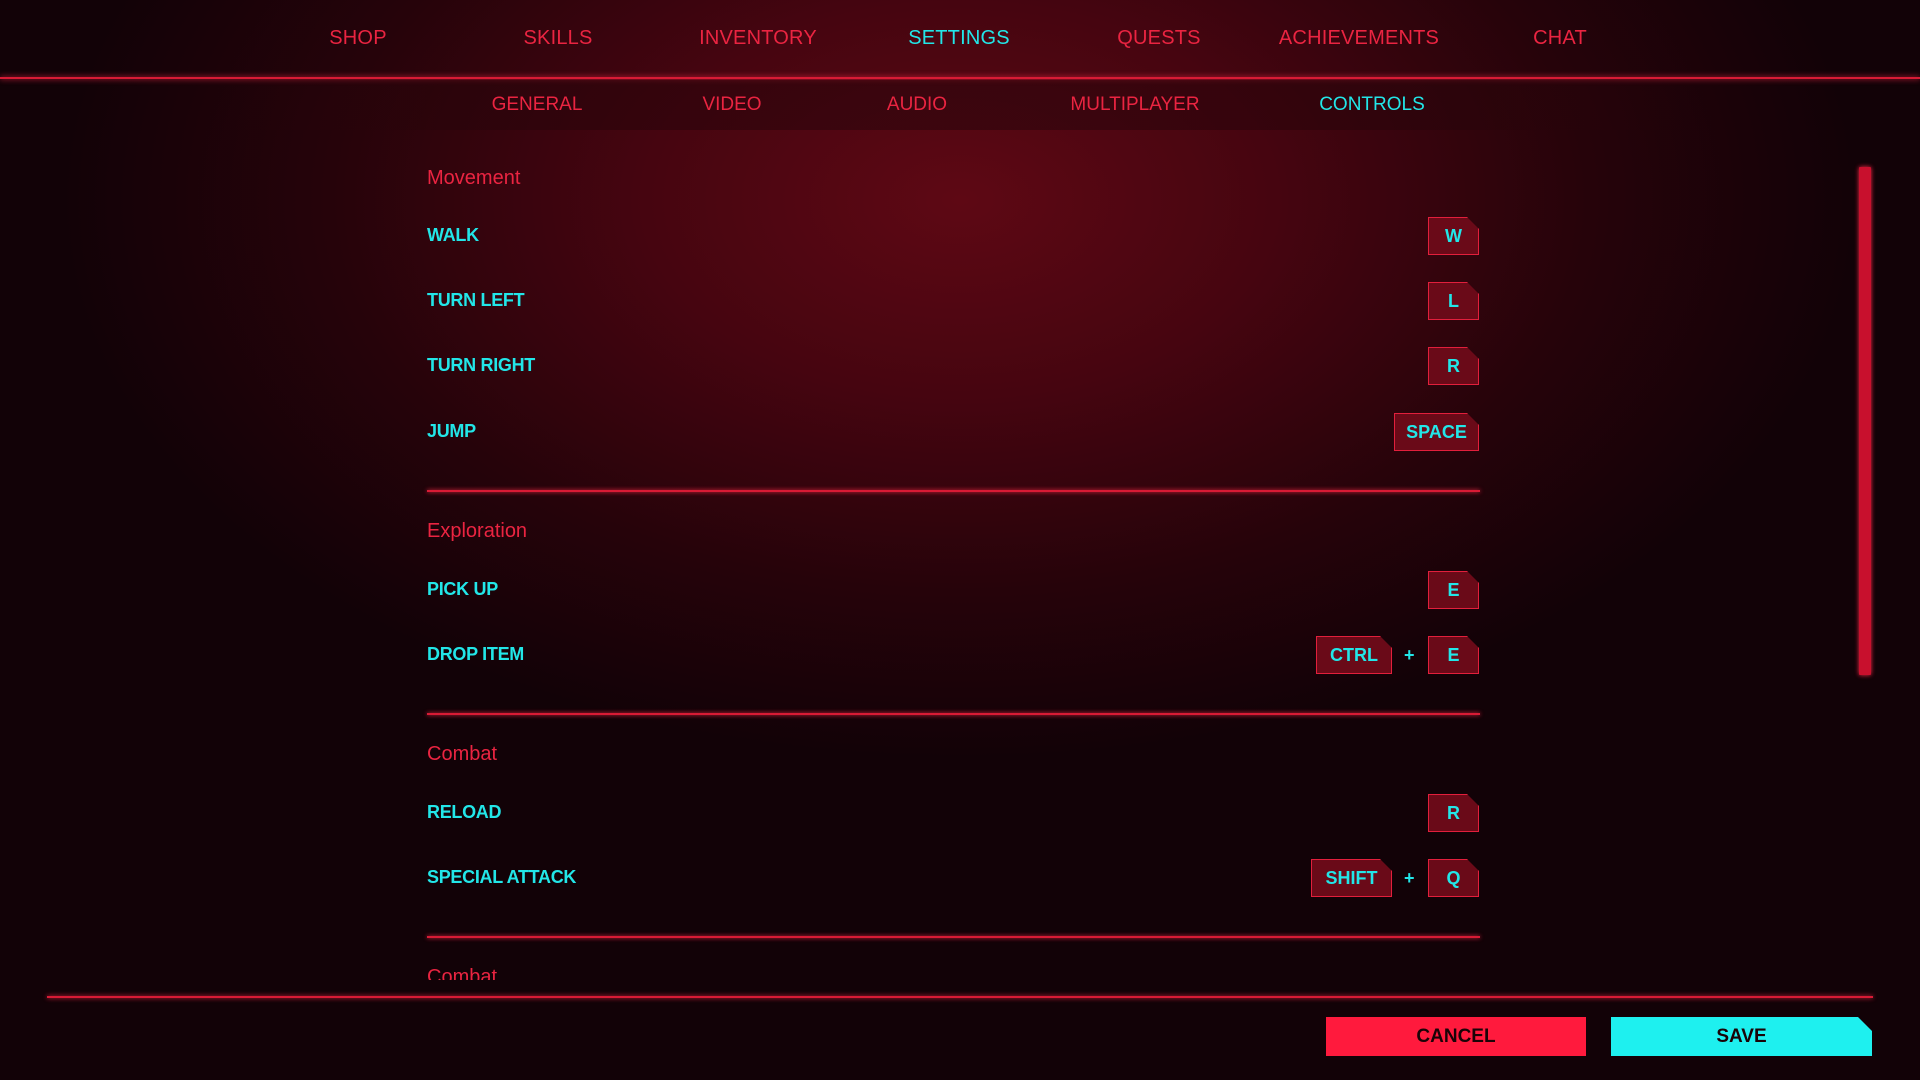  Describe the element at coordinates (917, 105) in the screenshot. I see `subtab-audio: AUDIO` at that location.